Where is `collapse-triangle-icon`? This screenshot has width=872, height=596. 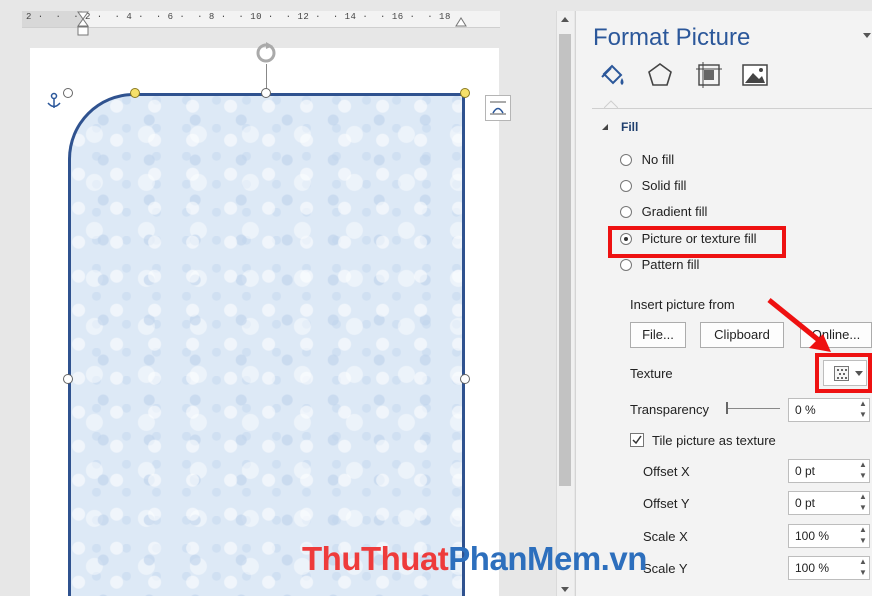 collapse-triangle-icon is located at coordinates (605, 127).